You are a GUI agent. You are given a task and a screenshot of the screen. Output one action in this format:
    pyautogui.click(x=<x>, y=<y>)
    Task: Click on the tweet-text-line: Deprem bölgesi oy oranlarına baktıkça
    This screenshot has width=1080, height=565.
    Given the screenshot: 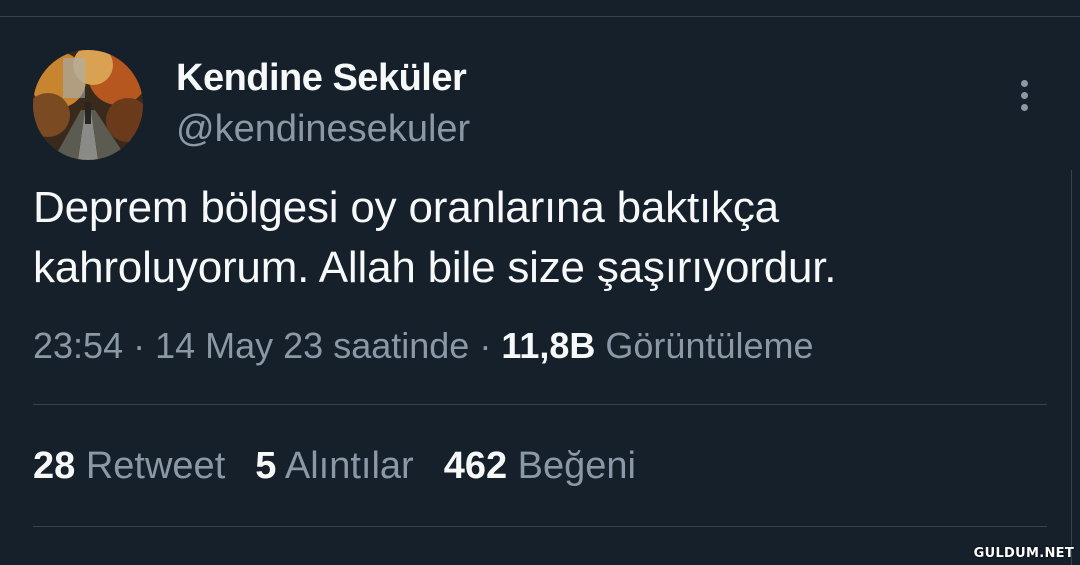 What is the action you would take?
    pyautogui.click(x=406, y=207)
    